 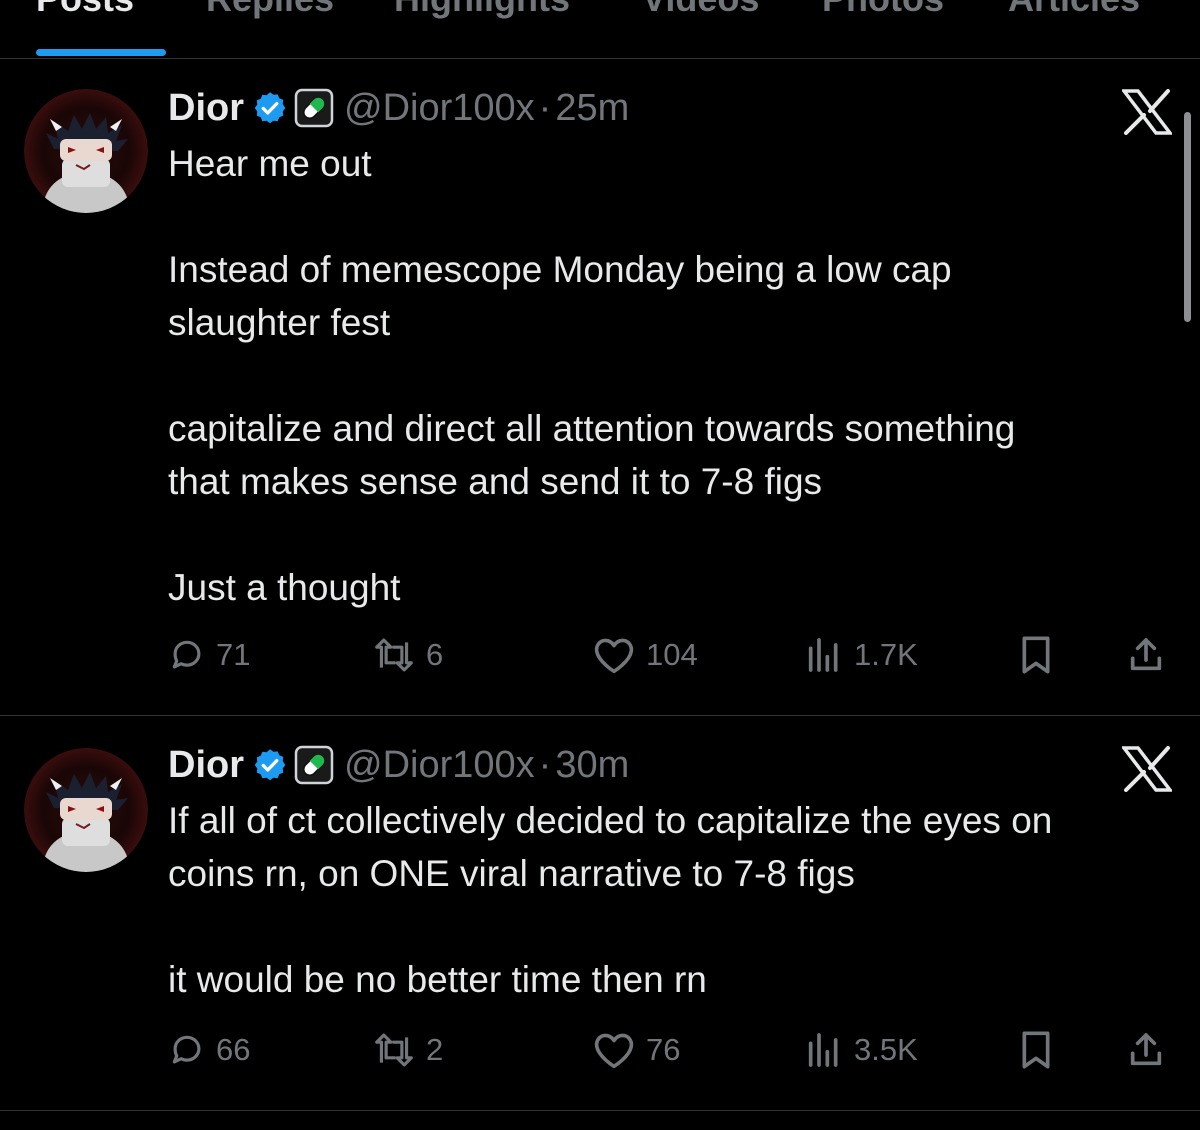 I want to click on scrollbar, so click(x=1187, y=217).